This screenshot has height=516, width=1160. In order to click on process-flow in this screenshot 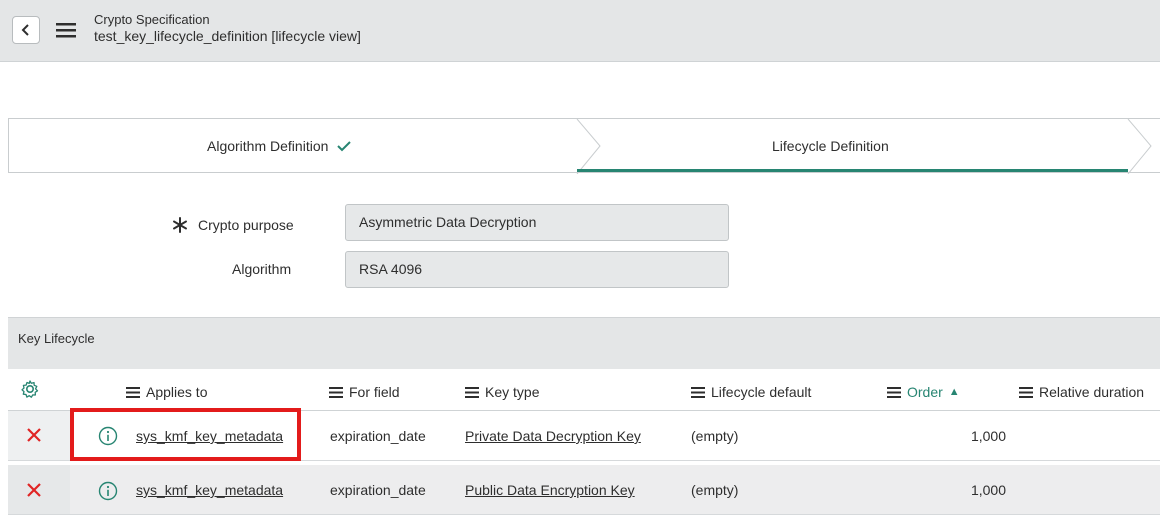, I will do `click(584, 146)`.